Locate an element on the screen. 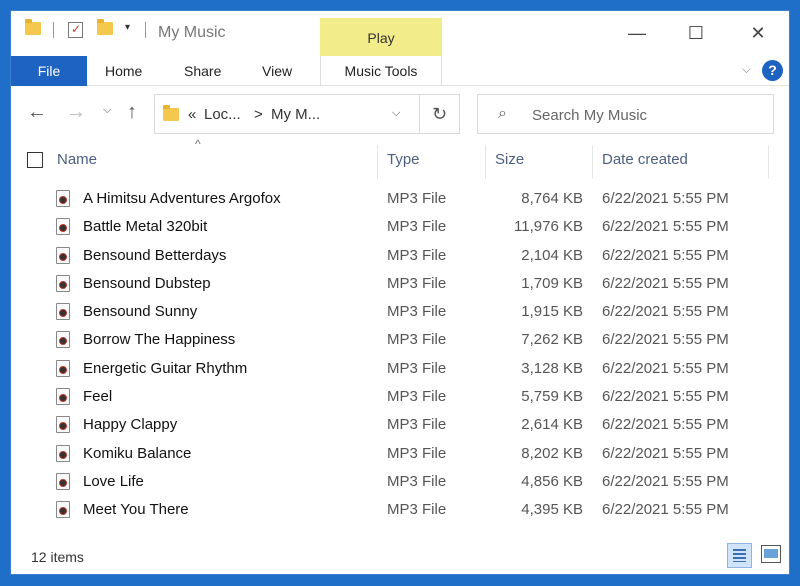  expand-ribbon-chevron-icon: ⌵ is located at coordinates (746, 69).